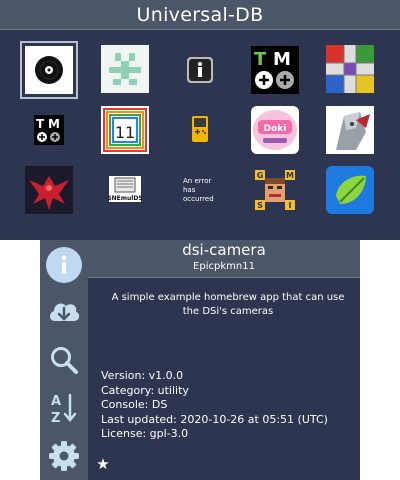 The width and height of the screenshot is (400, 480). I want to click on app-info-header: dsi-camera Epicpkmn11, so click(224, 259).